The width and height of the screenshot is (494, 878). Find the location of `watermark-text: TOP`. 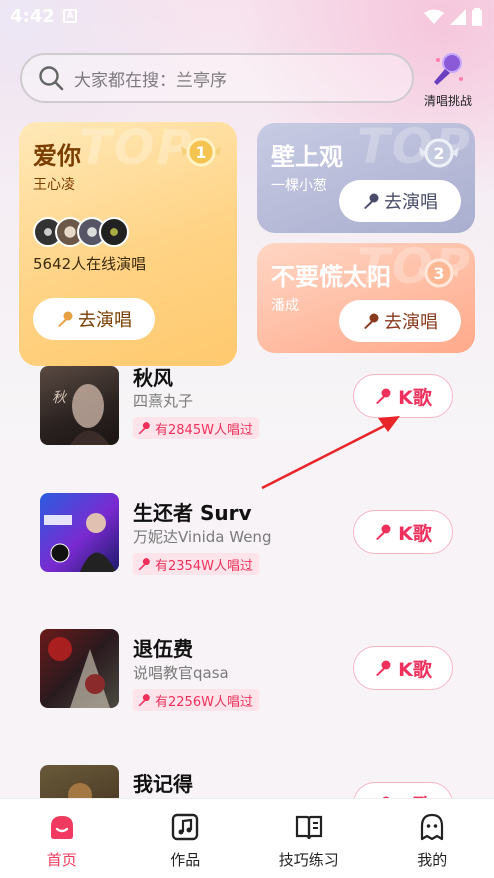

watermark-text: TOP is located at coordinates (136, 149).